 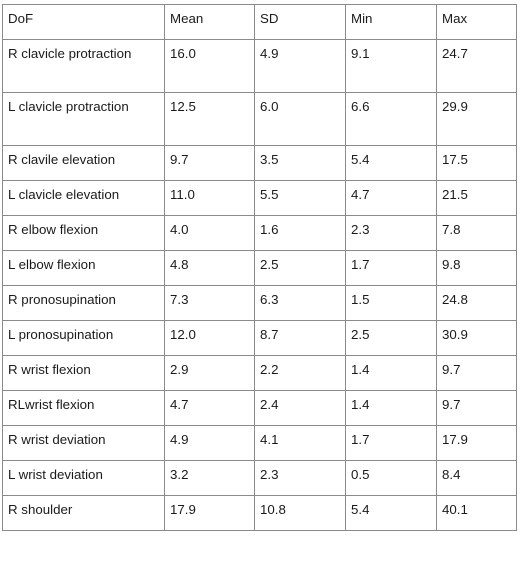 What do you see at coordinates (209, 163) in the screenshot?
I see `cell-mean: 9.7` at bounding box center [209, 163].